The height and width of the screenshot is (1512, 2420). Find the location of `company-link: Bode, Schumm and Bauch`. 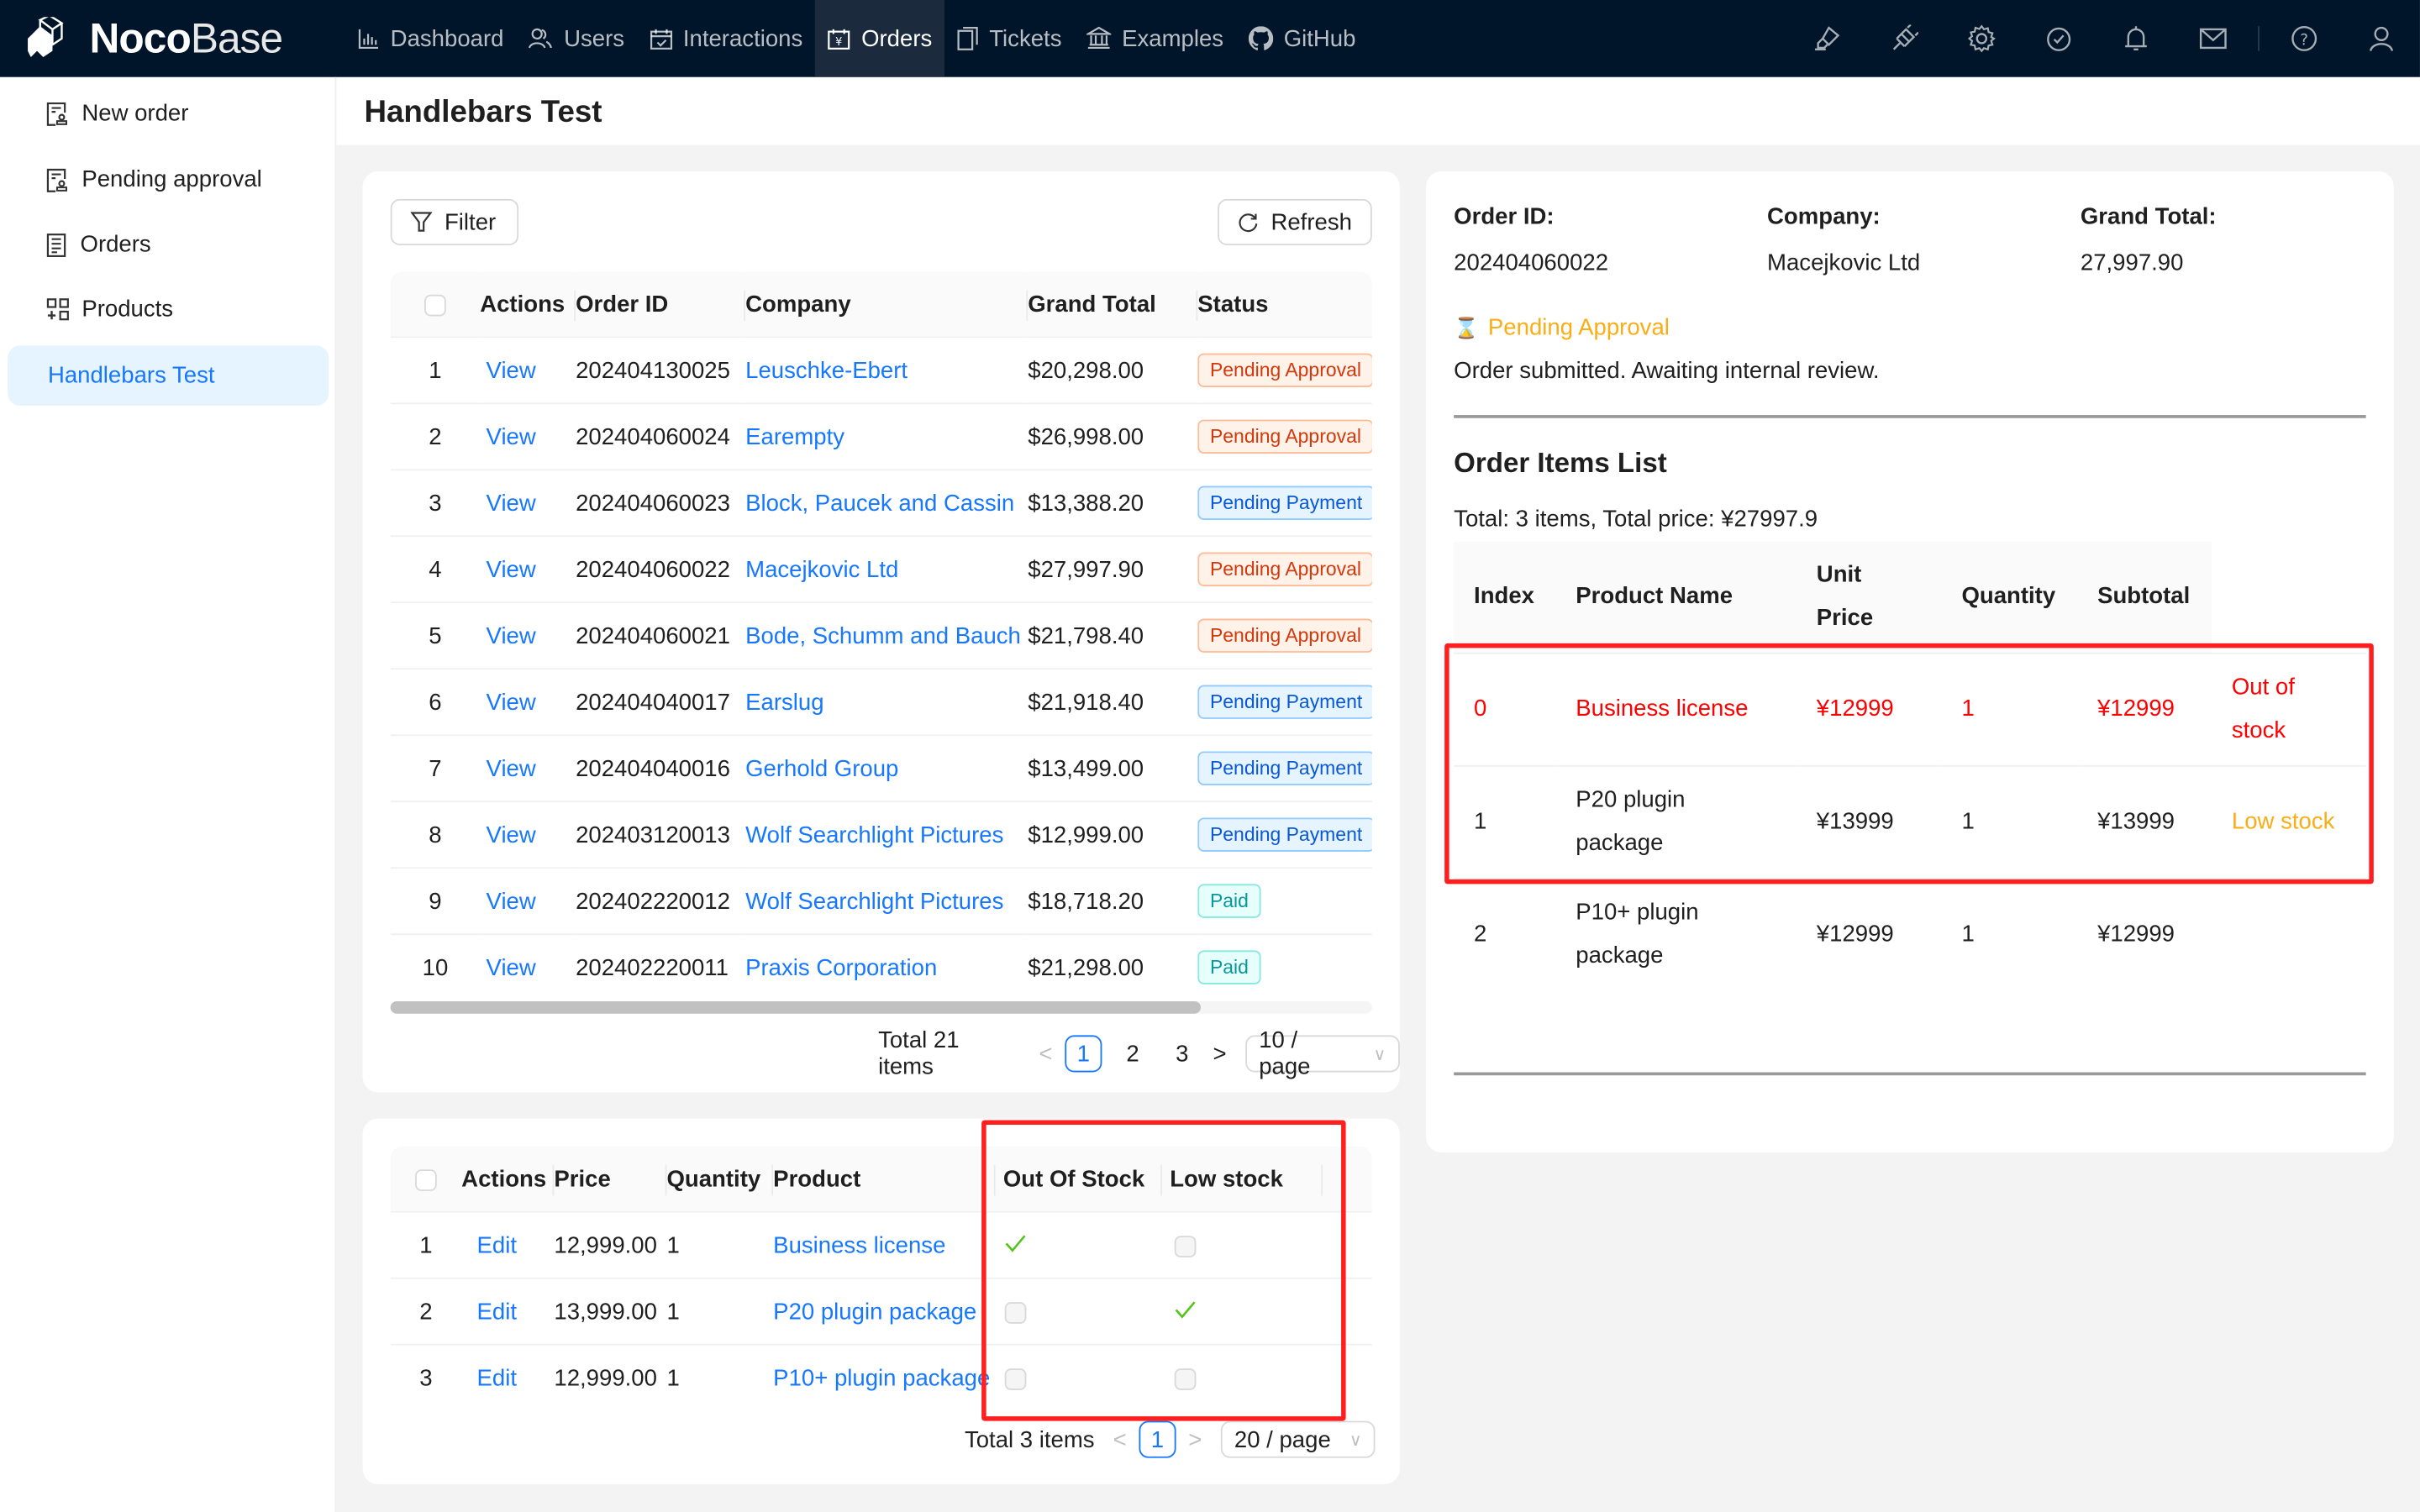

company-link: Bode, Schumm and Bauch is located at coordinates (883, 635).